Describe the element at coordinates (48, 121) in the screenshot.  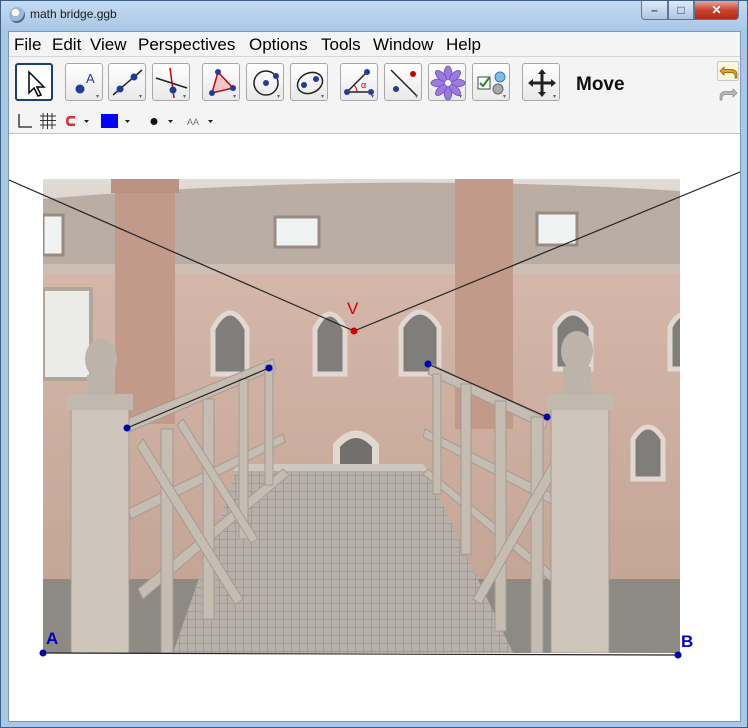
I see `grid-toggle-icon` at that location.